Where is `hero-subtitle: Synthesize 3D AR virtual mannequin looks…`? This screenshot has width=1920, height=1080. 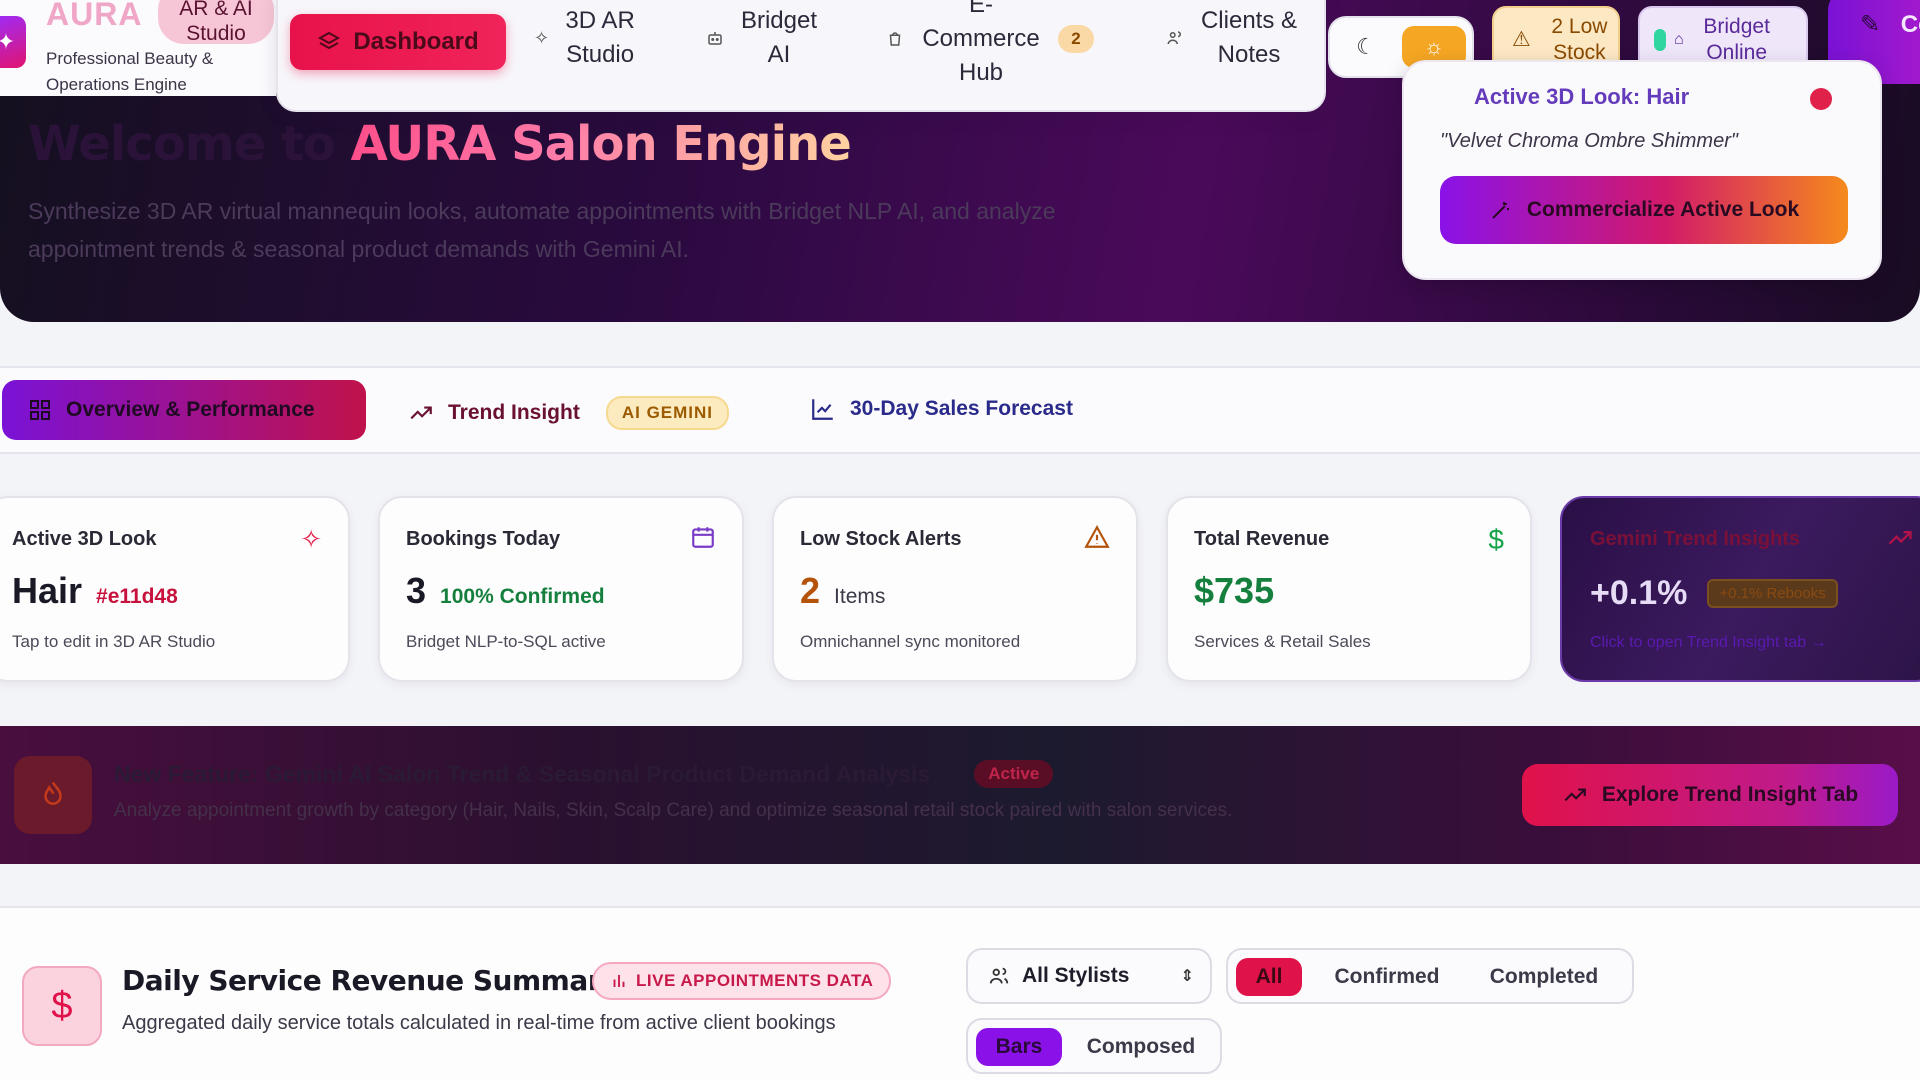 hero-subtitle: Synthesize 3D AR virtual mannequin looks… is located at coordinates (542, 230).